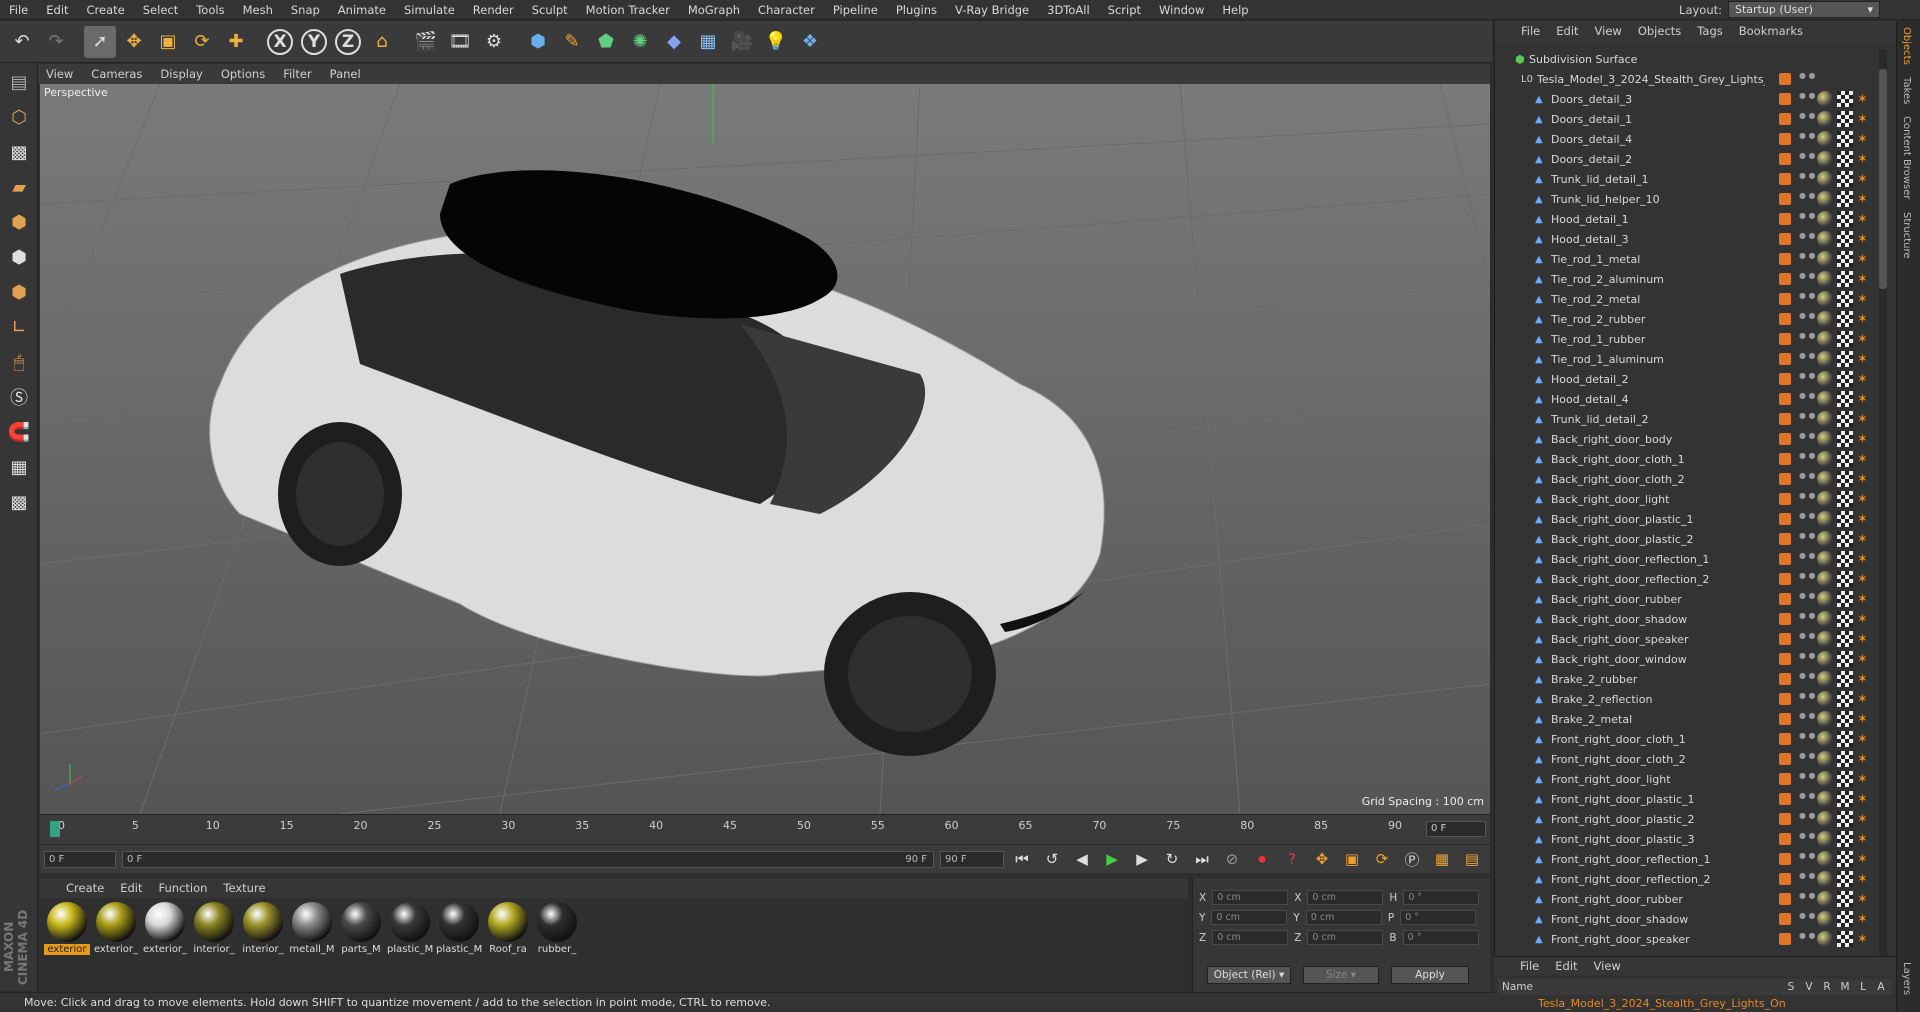 The height and width of the screenshot is (1012, 1920). What do you see at coordinates (1691, 499) in the screenshot?
I see `object-row: ▲ Back_right_door_light ● ● ✶` at bounding box center [1691, 499].